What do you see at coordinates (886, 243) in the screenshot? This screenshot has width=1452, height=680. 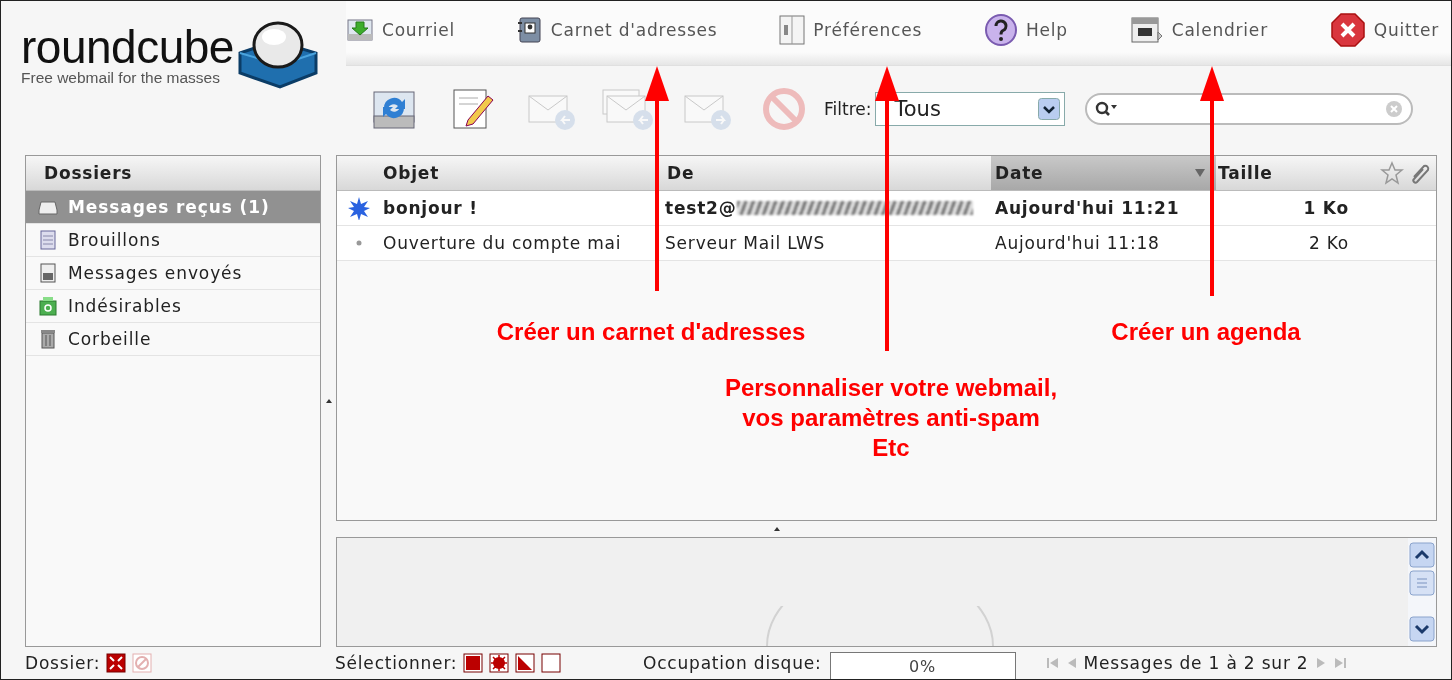 I see `message-row: Ouverture du compte mai Serveur Mail LWS Aujourd'hui 11:18 2 Ko` at bounding box center [886, 243].